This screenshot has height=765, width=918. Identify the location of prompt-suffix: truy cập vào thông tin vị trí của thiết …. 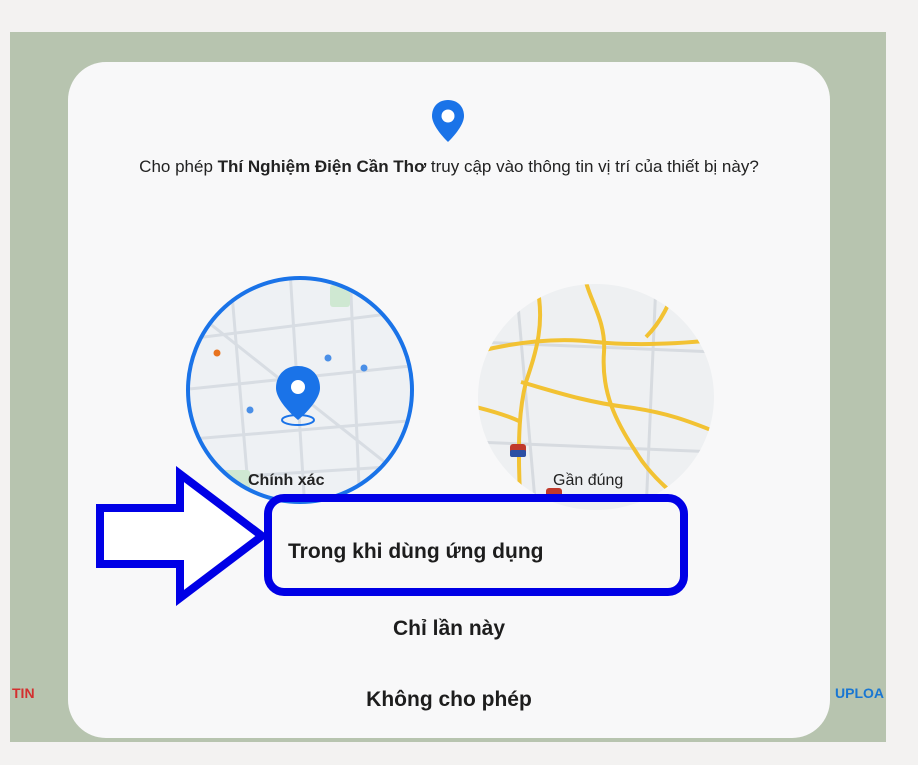
(592, 166).